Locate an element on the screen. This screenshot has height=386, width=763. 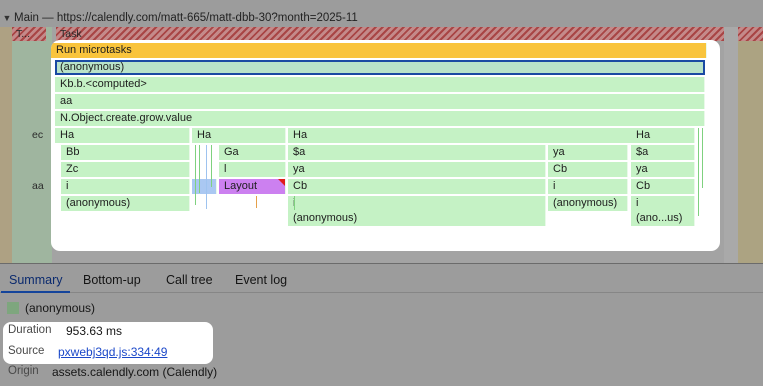
source-link: pxwebj3qd.js:334:49 is located at coordinates (112, 352).